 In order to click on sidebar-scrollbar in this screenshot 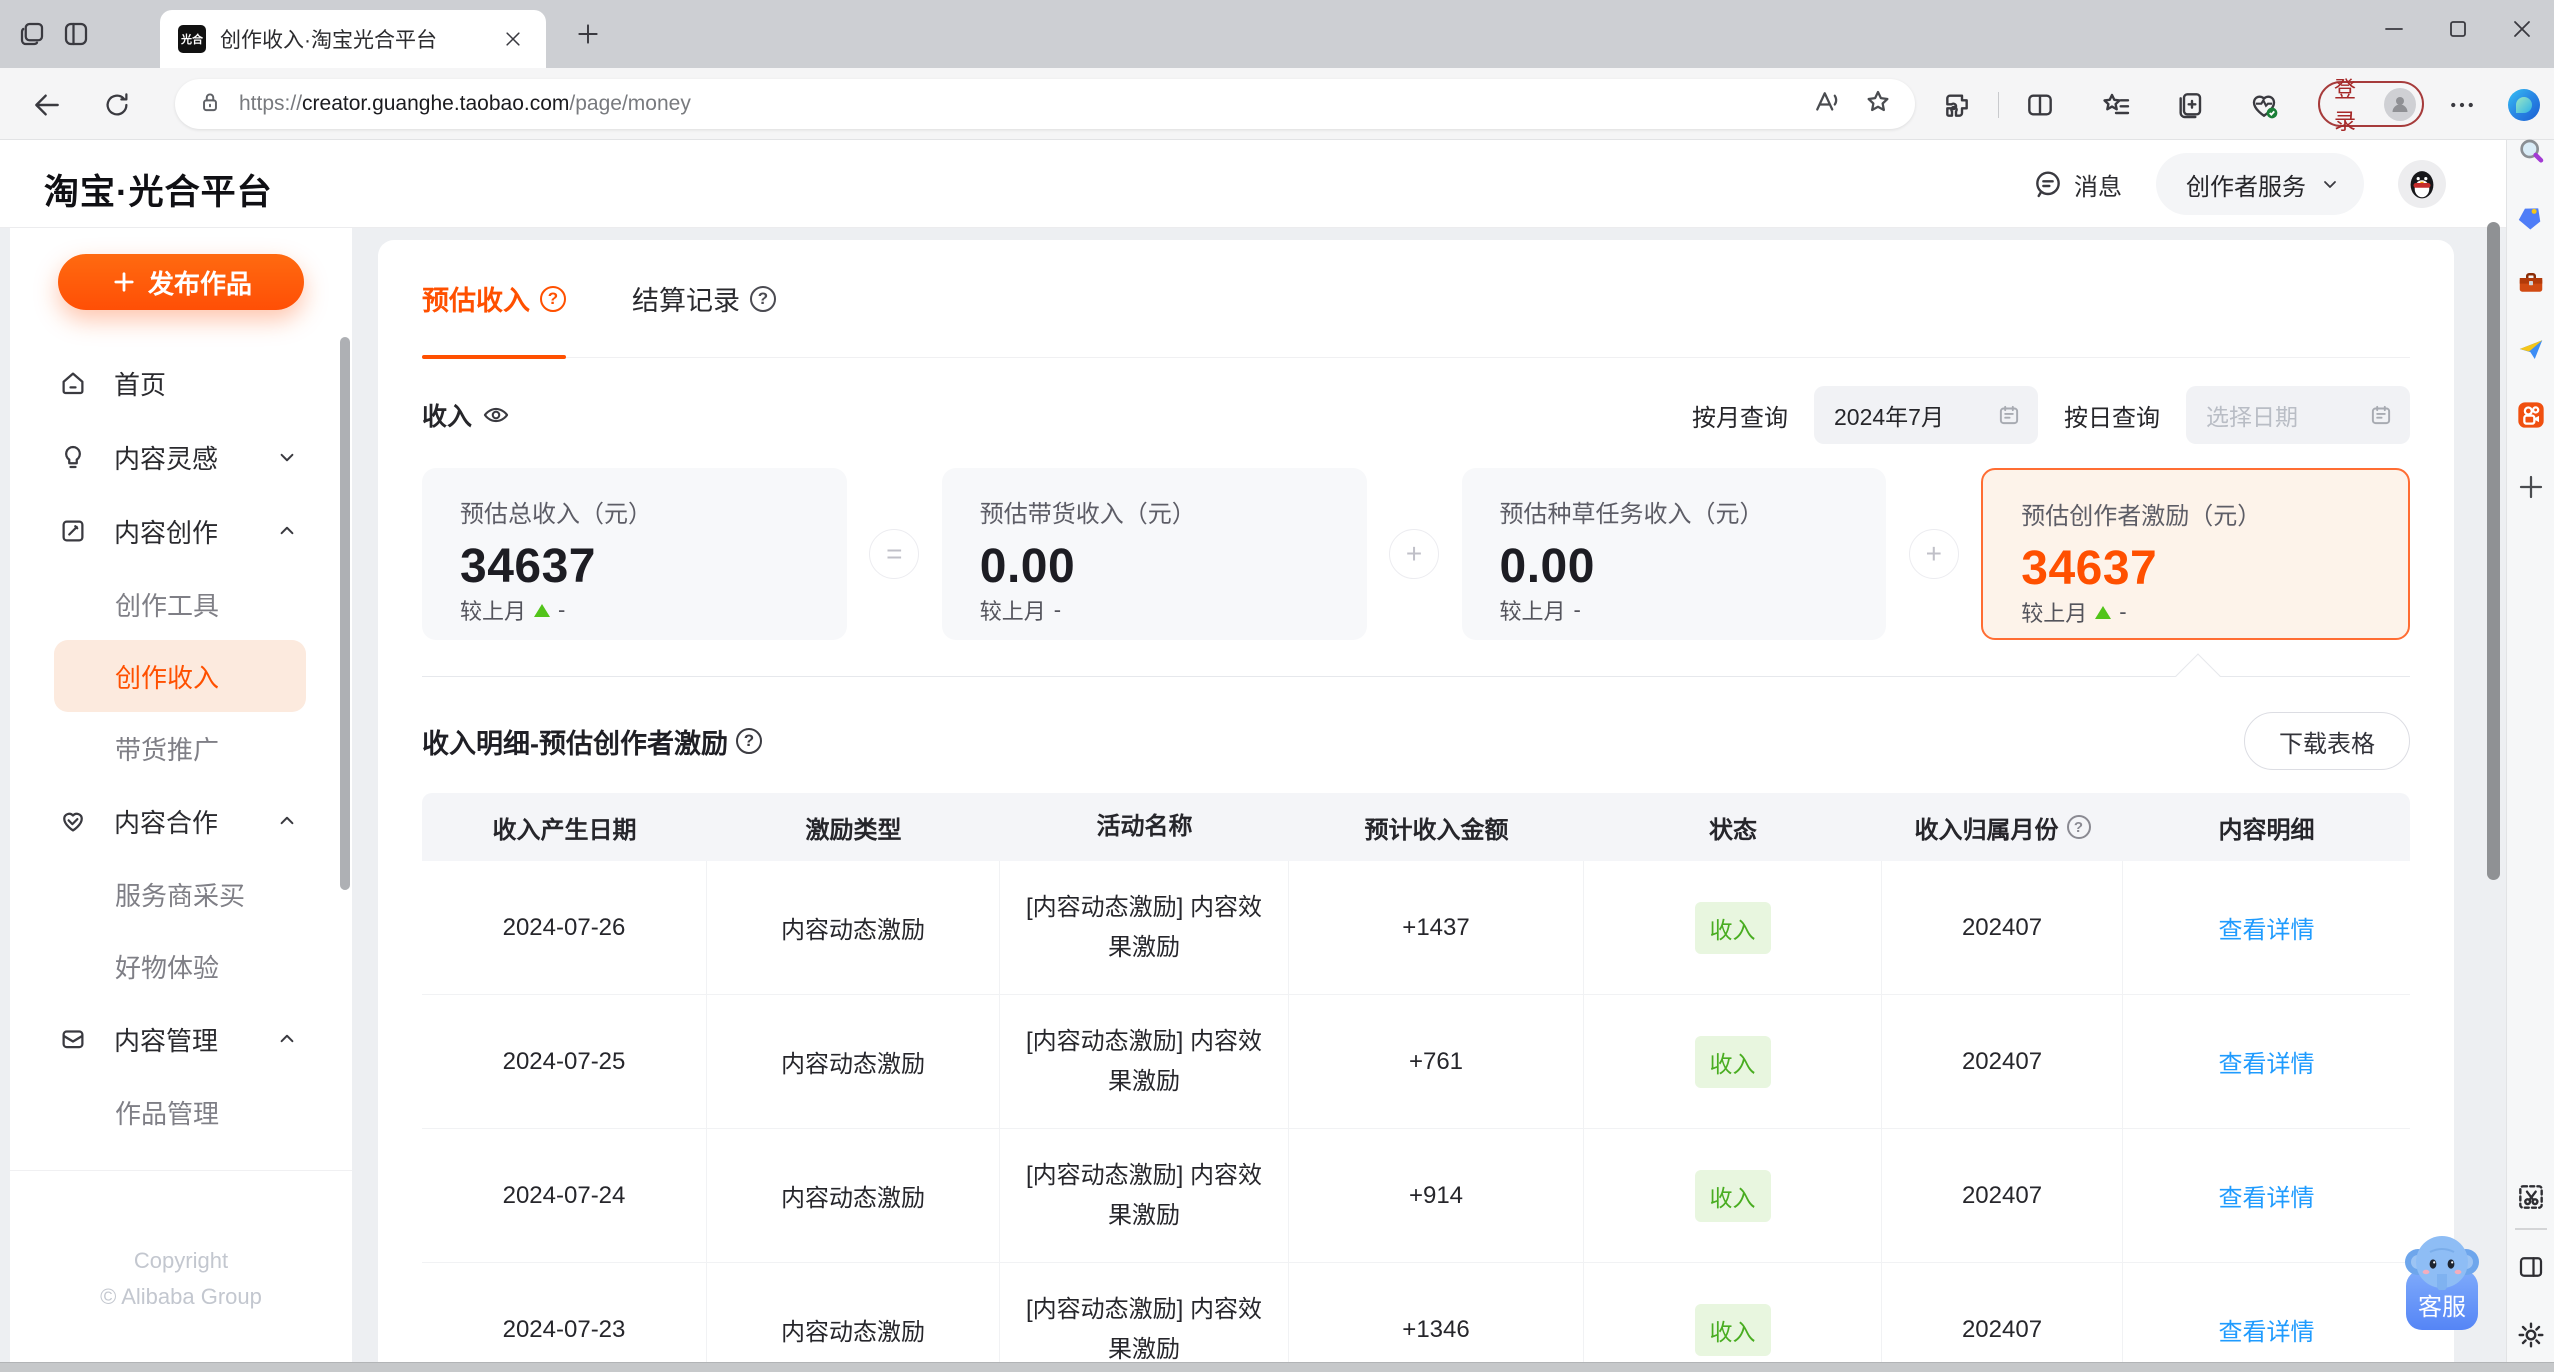, I will do `click(345, 613)`.